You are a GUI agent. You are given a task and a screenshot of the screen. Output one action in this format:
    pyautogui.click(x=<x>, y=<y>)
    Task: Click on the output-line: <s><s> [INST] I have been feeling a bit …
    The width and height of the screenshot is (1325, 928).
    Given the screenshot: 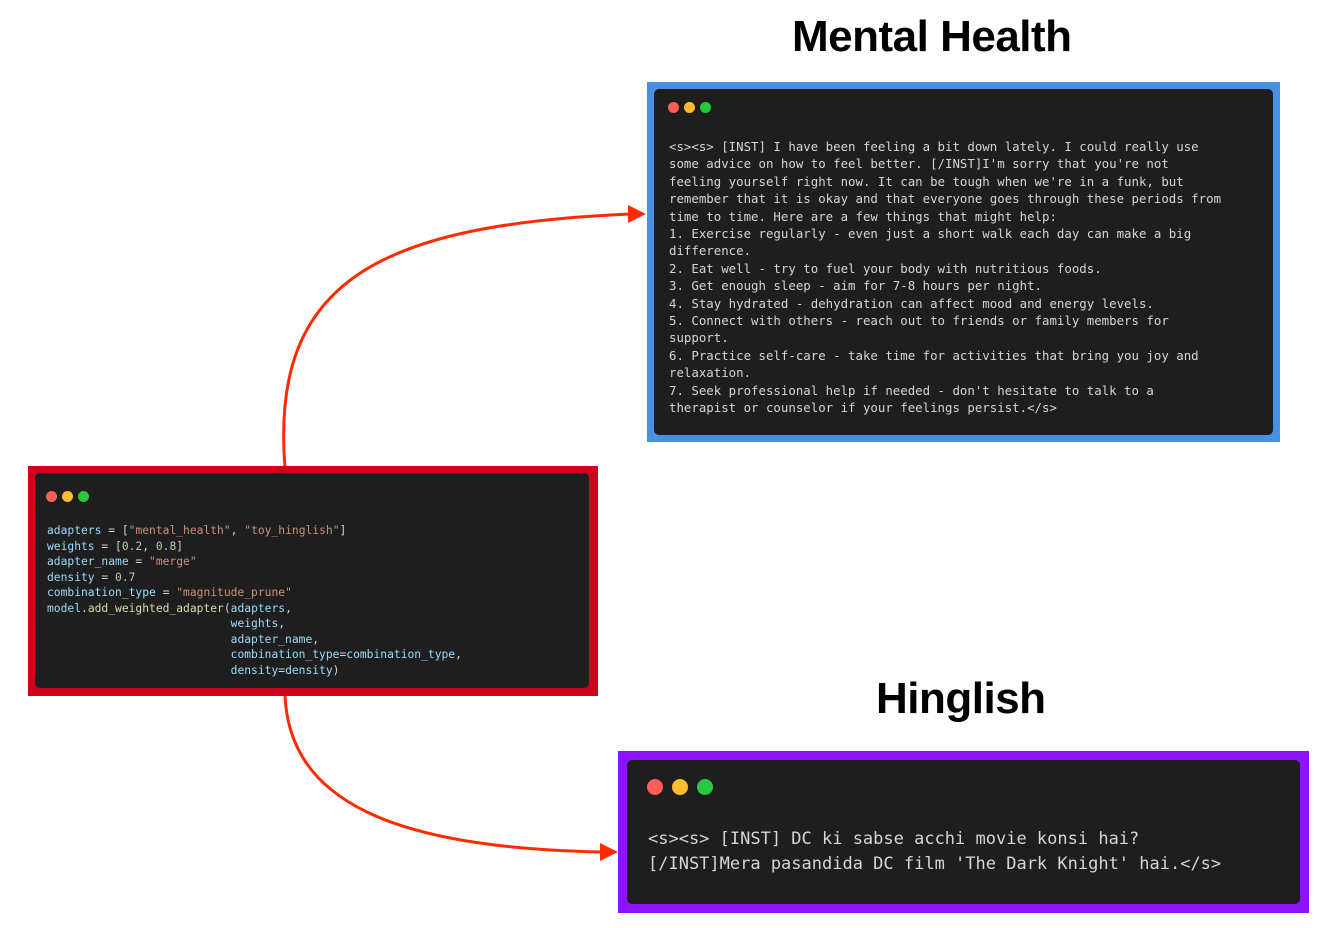 What is the action you would take?
    pyautogui.click(x=934, y=146)
    